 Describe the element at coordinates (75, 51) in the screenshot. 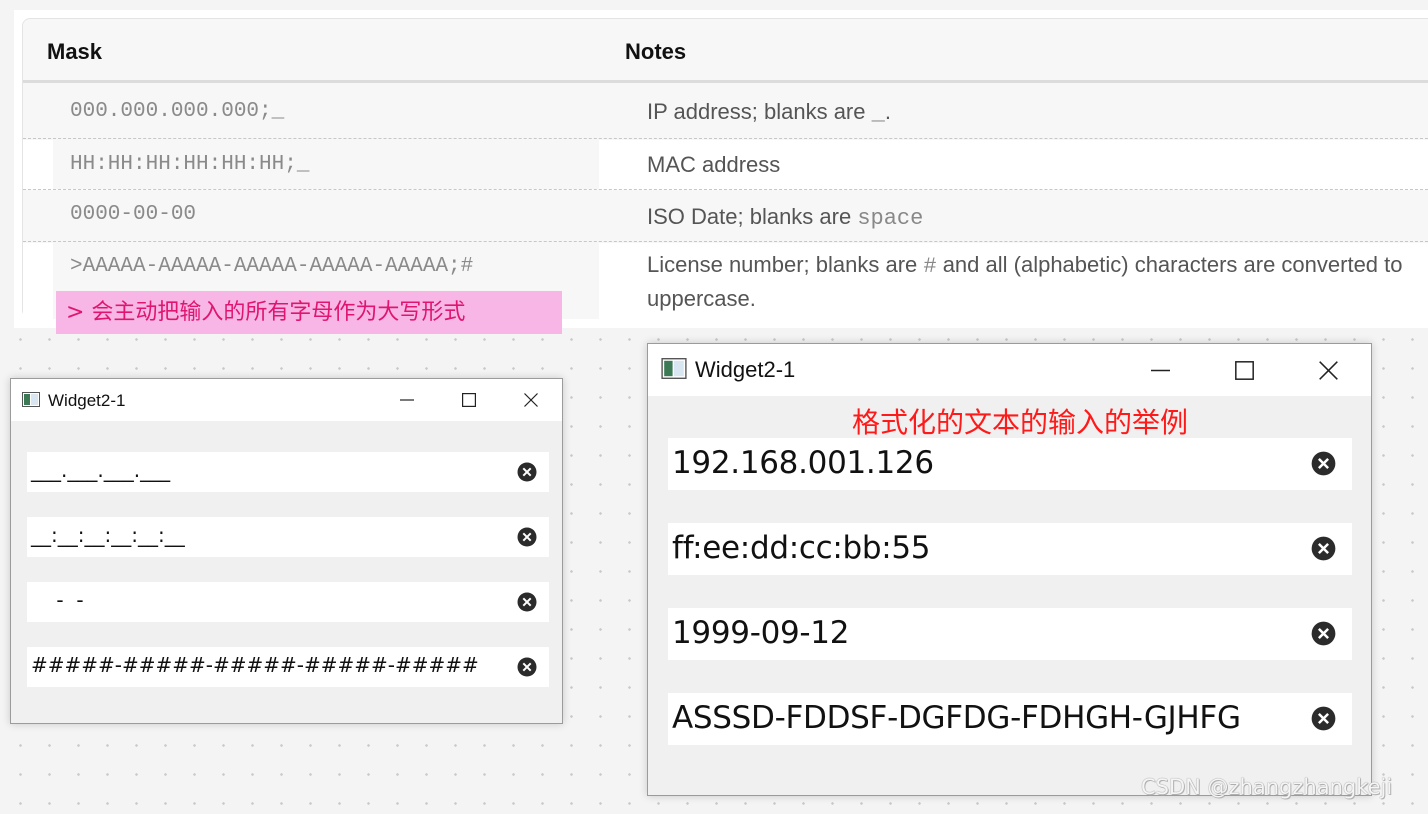

I see `header-mask: Mask` at that location.